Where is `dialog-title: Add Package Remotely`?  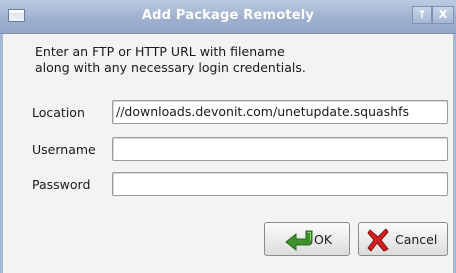 dialog-title: Add Package Remotely is located at coordinates (228, 15).